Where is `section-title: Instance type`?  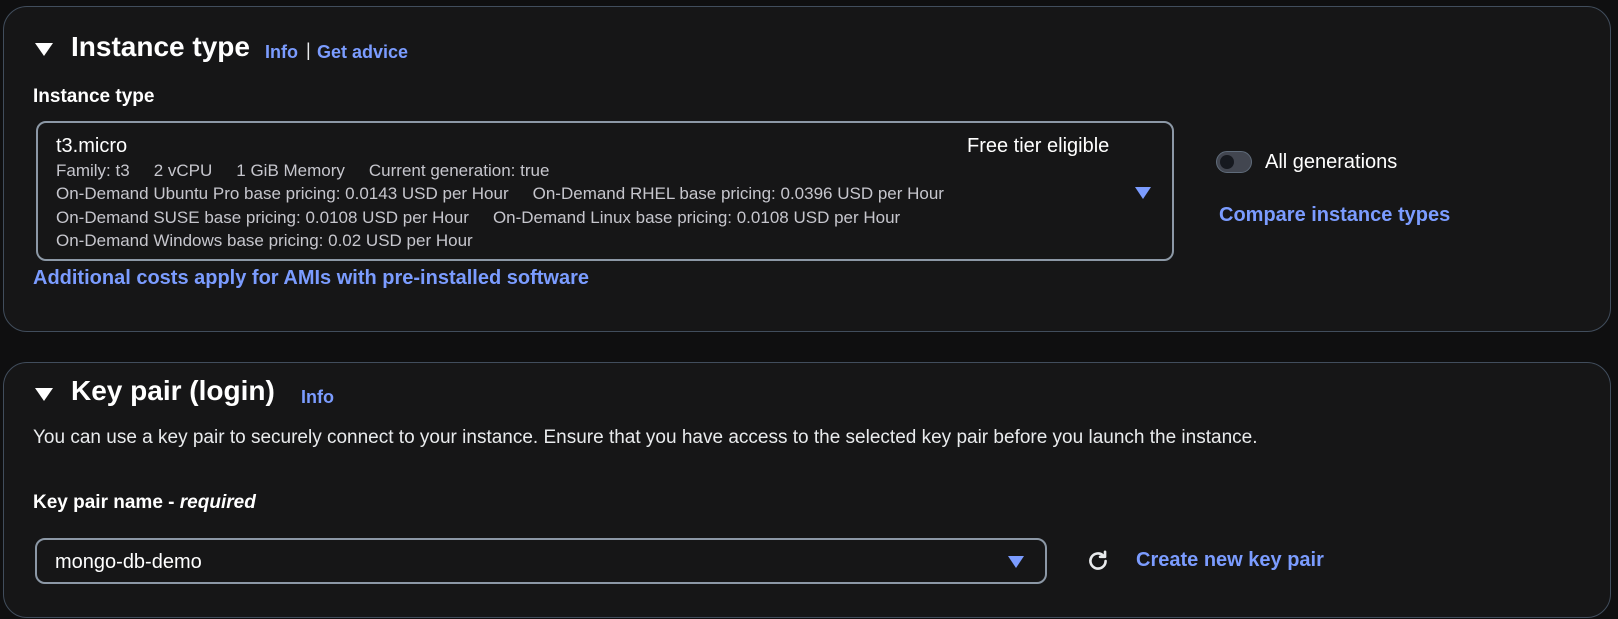
section-title: Instance type is located at coordinates (160, 46).